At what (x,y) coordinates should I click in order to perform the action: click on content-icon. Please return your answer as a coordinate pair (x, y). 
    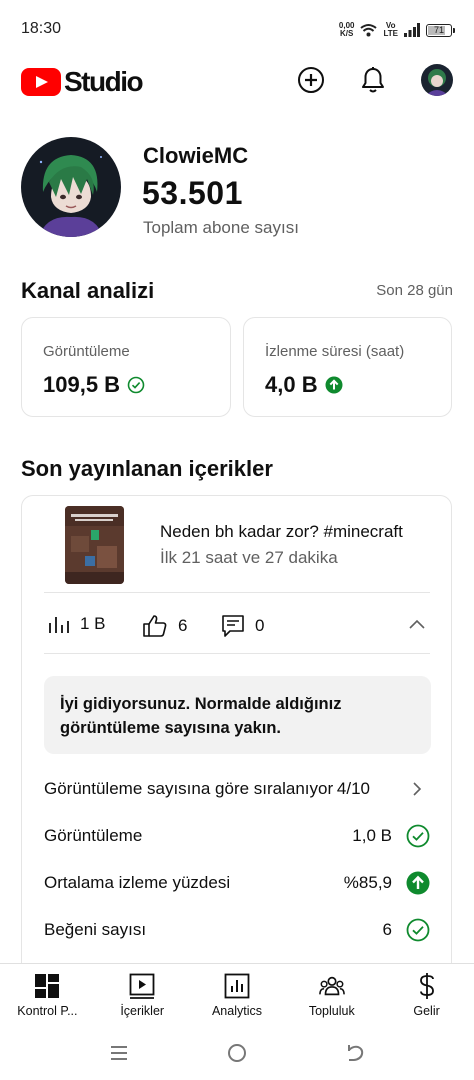
    Looking at the image, I should click on (142, 986).